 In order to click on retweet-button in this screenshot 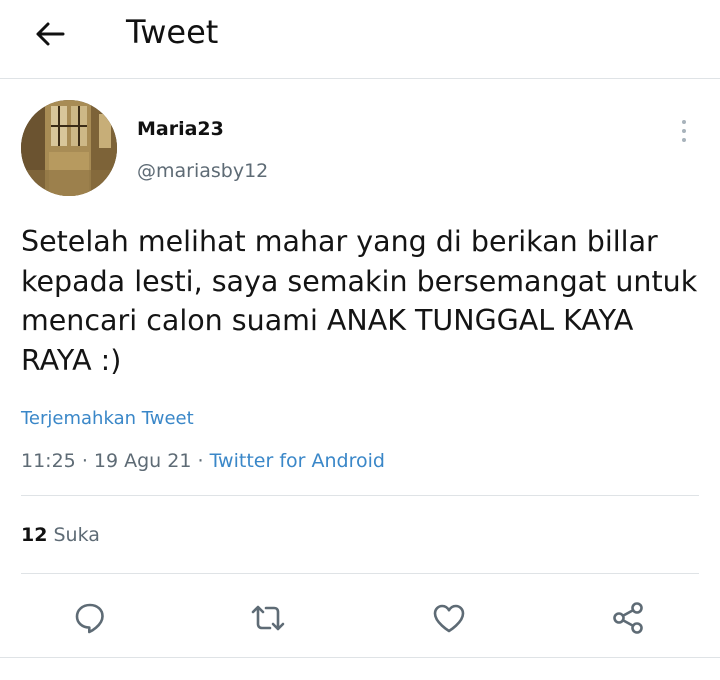, I will do `click(268, 618)`.